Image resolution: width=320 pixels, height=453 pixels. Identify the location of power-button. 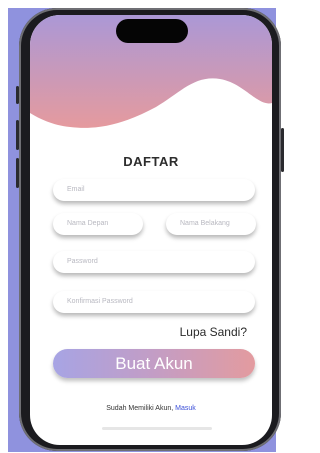
(282, 150).